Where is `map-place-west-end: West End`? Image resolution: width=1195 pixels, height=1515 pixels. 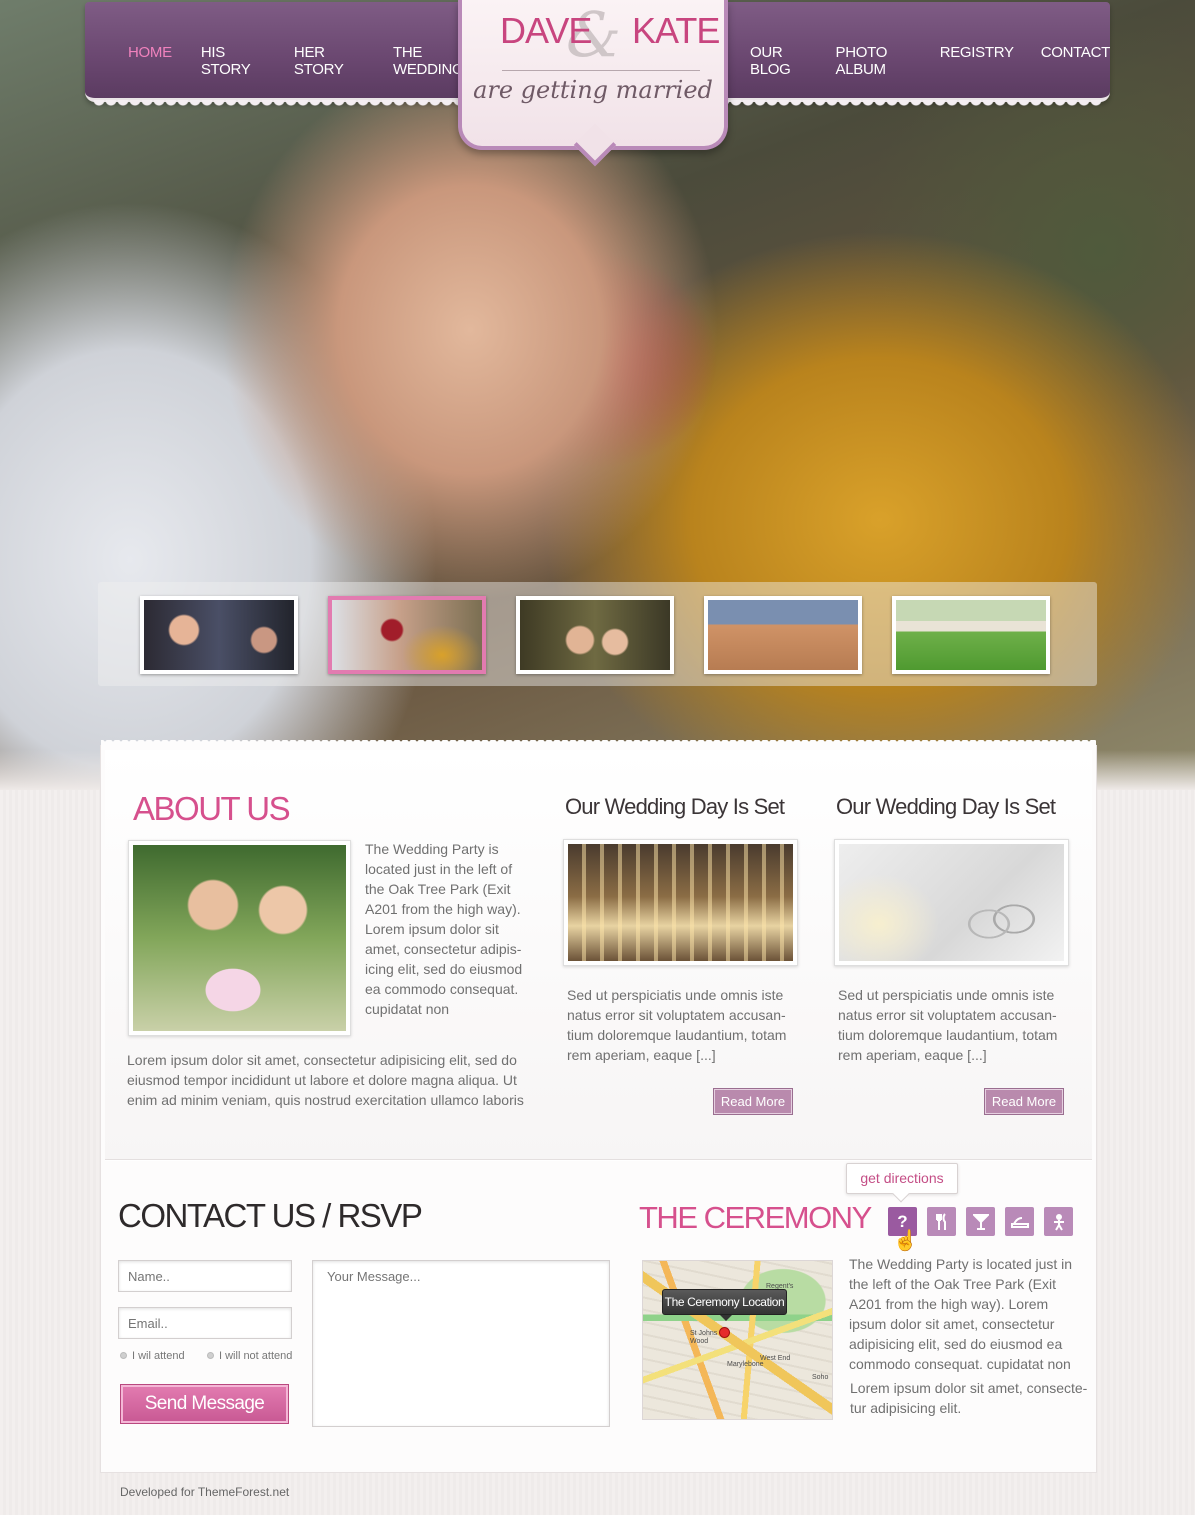 map-place-west-end: West End is located at coordinates (775, 1358).